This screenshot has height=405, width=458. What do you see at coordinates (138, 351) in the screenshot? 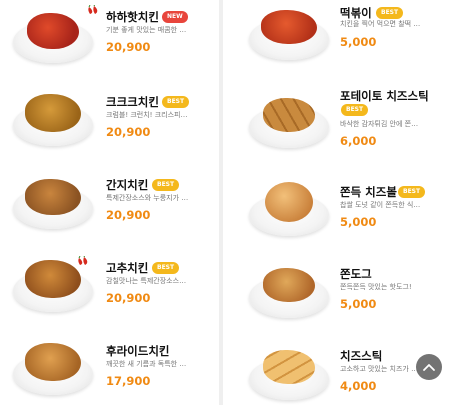
I see `menu-item-title: 후라이드치킨` at bounding box center [138, 351].